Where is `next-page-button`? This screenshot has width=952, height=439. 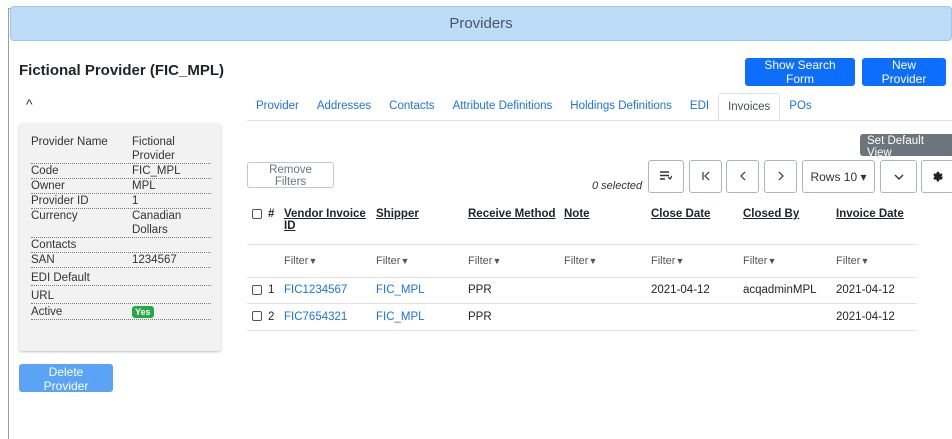 next-page-button is located at coordinates (780, 176).